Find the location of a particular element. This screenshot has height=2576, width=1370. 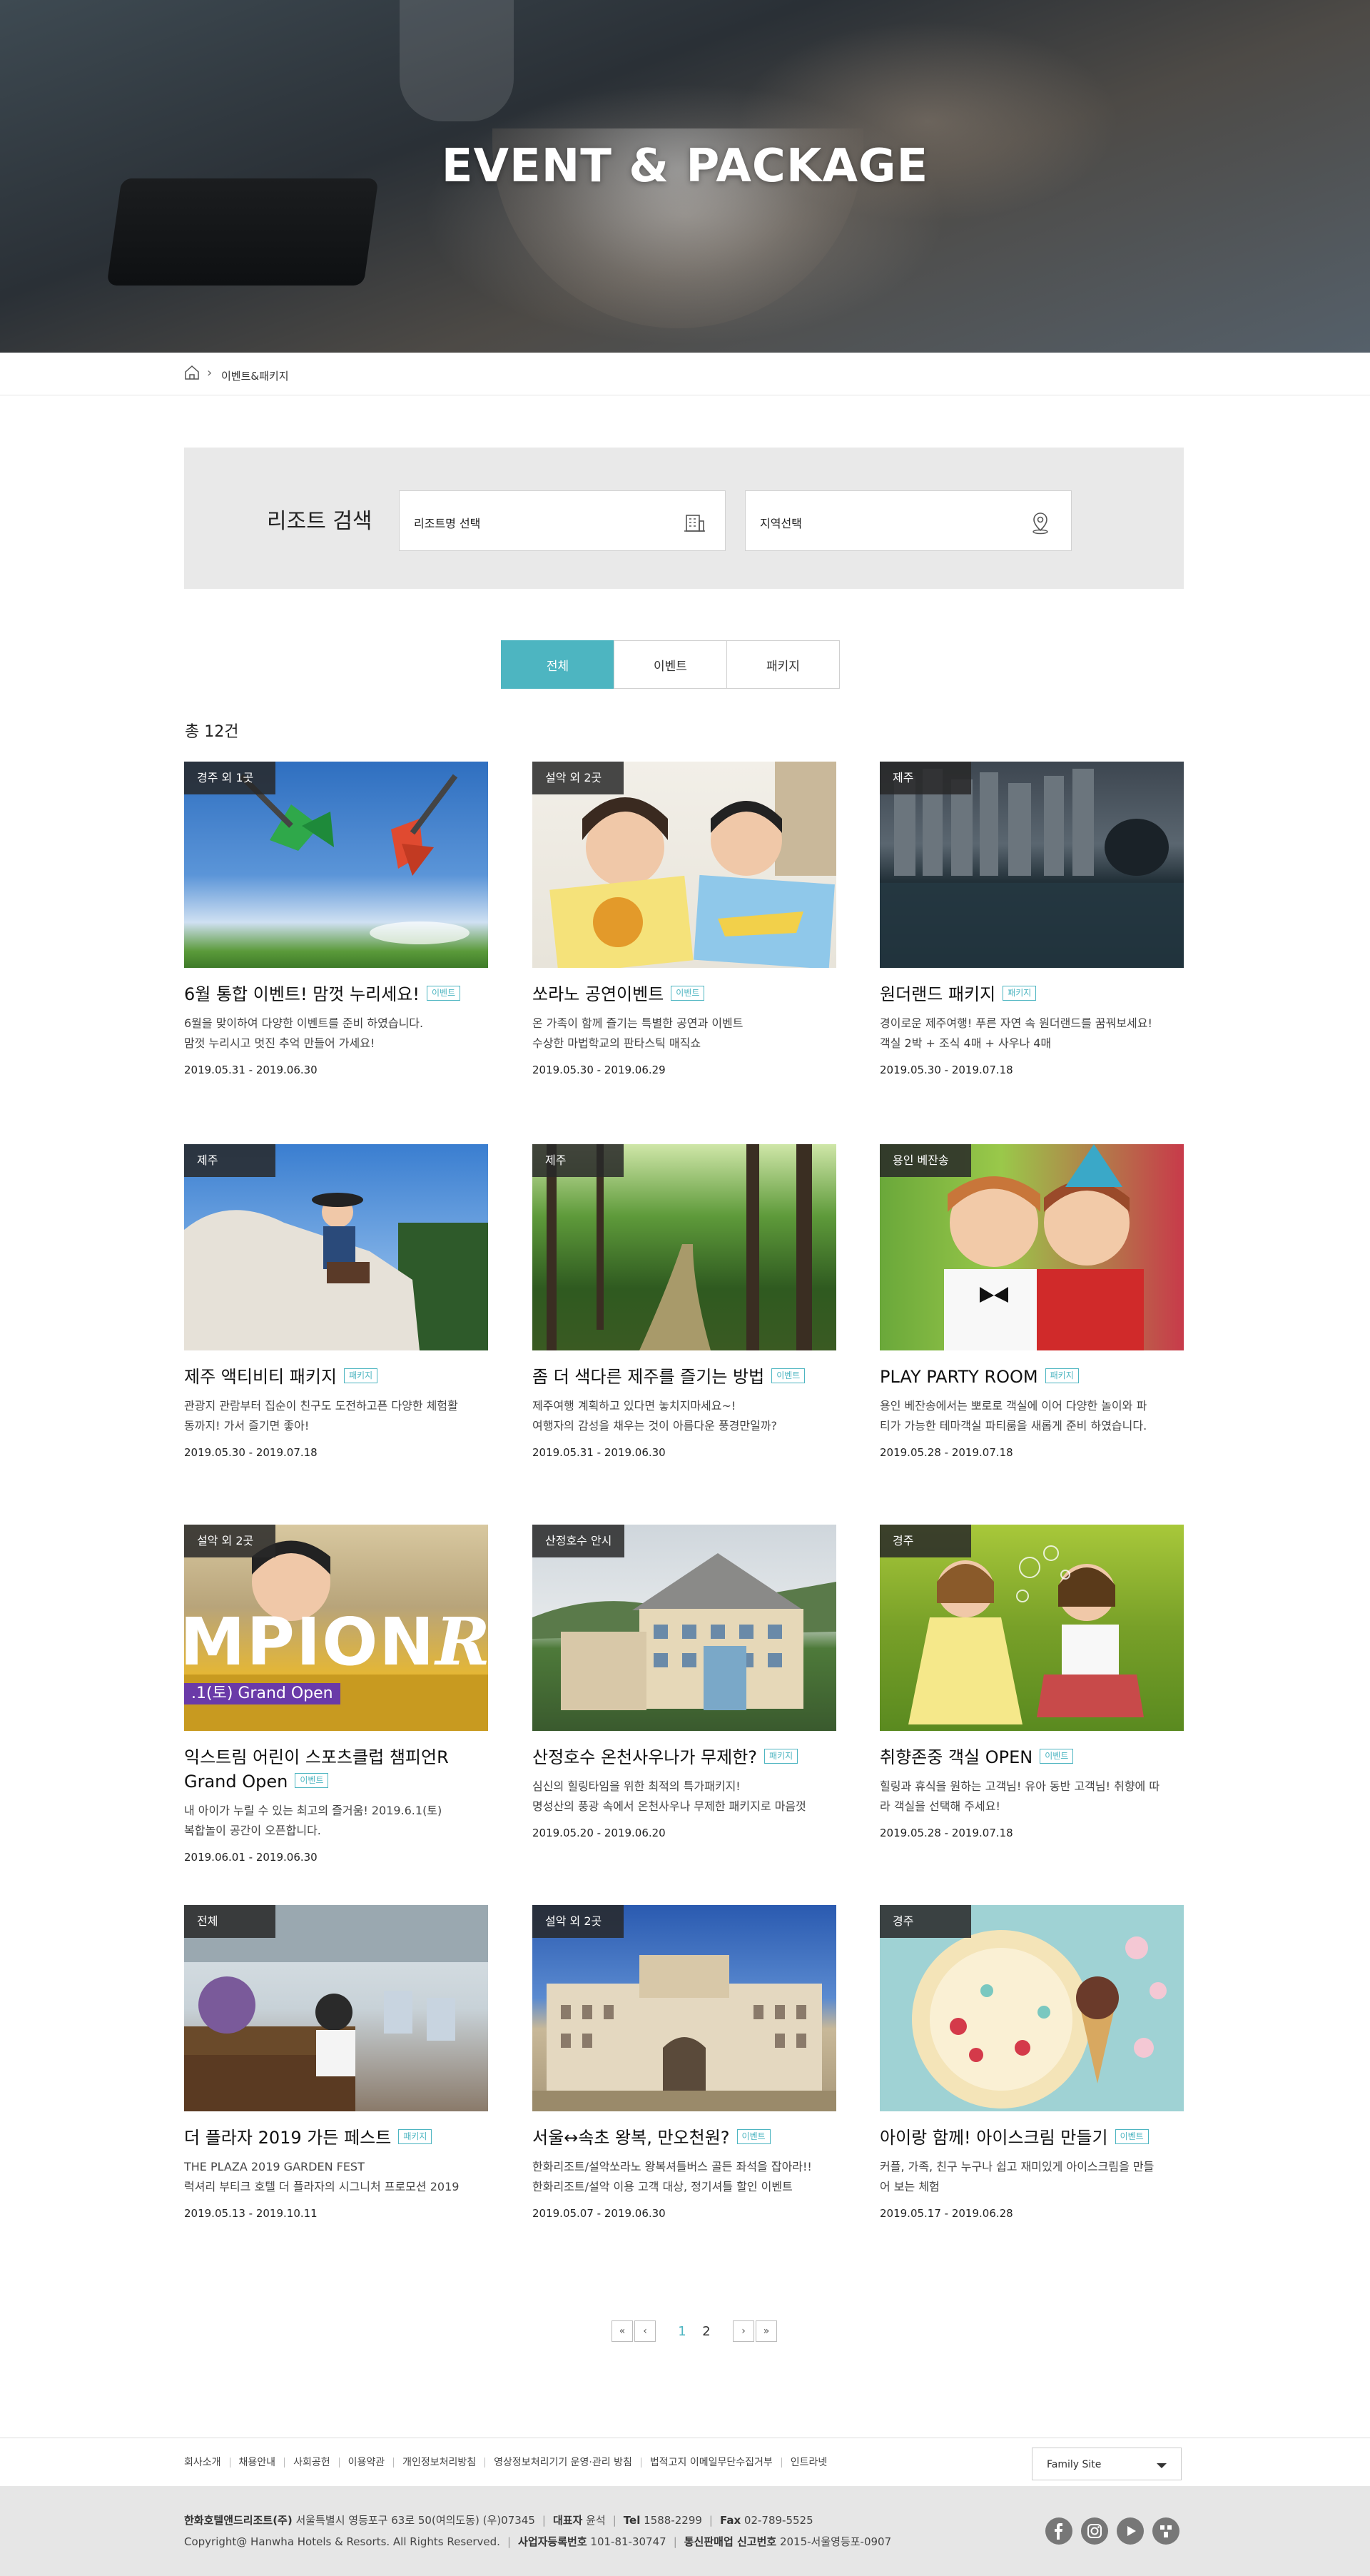

card-title: 원더랜드 패키지 패키지 is located at coordinates (1032, 994).